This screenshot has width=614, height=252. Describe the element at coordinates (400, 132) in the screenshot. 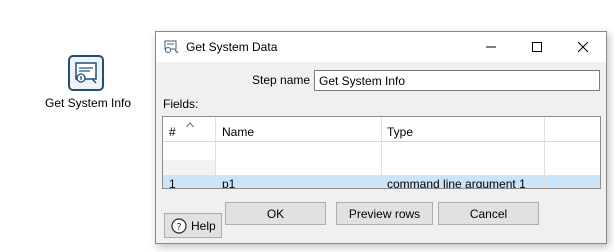

I see `column-header-type: Type` at that location.